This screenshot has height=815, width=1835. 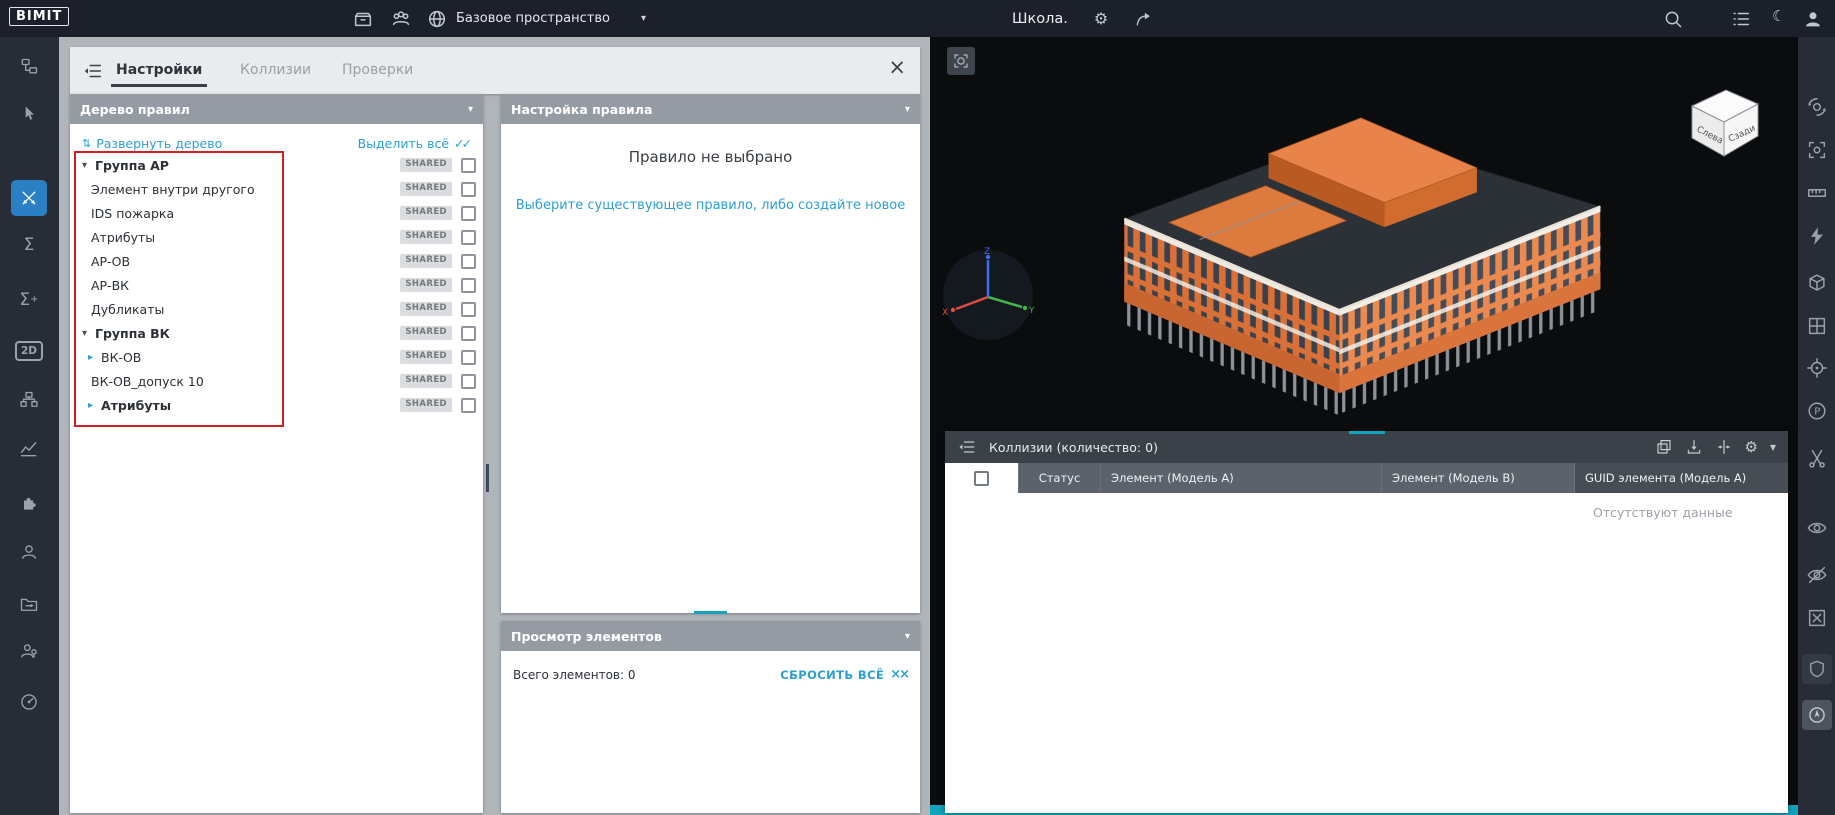 What do you see at coordinates (1817, 575) in the screenshot?
I see `hide-eye-off-button` at bounding box center [1817, 575].